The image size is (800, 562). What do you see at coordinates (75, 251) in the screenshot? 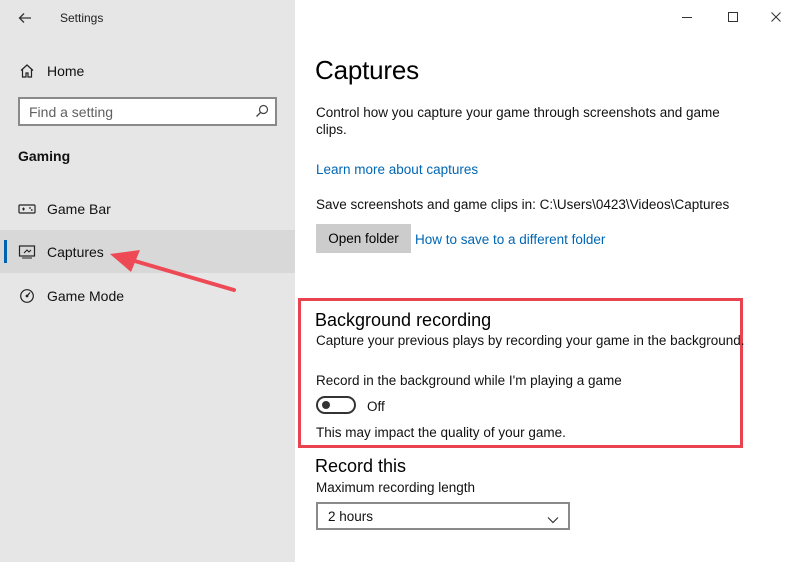
I see `sidebar-item-label: Captures` at bounding box center [75, 251].